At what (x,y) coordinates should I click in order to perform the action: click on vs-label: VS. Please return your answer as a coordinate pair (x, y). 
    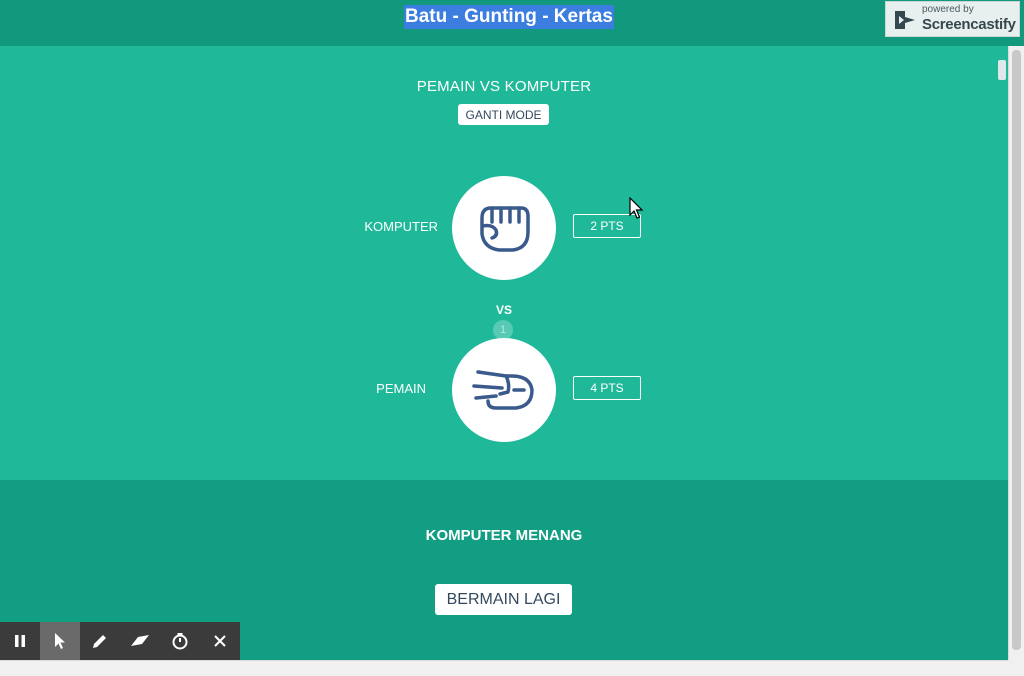
    Looking at the image, I should click on (503, 310).